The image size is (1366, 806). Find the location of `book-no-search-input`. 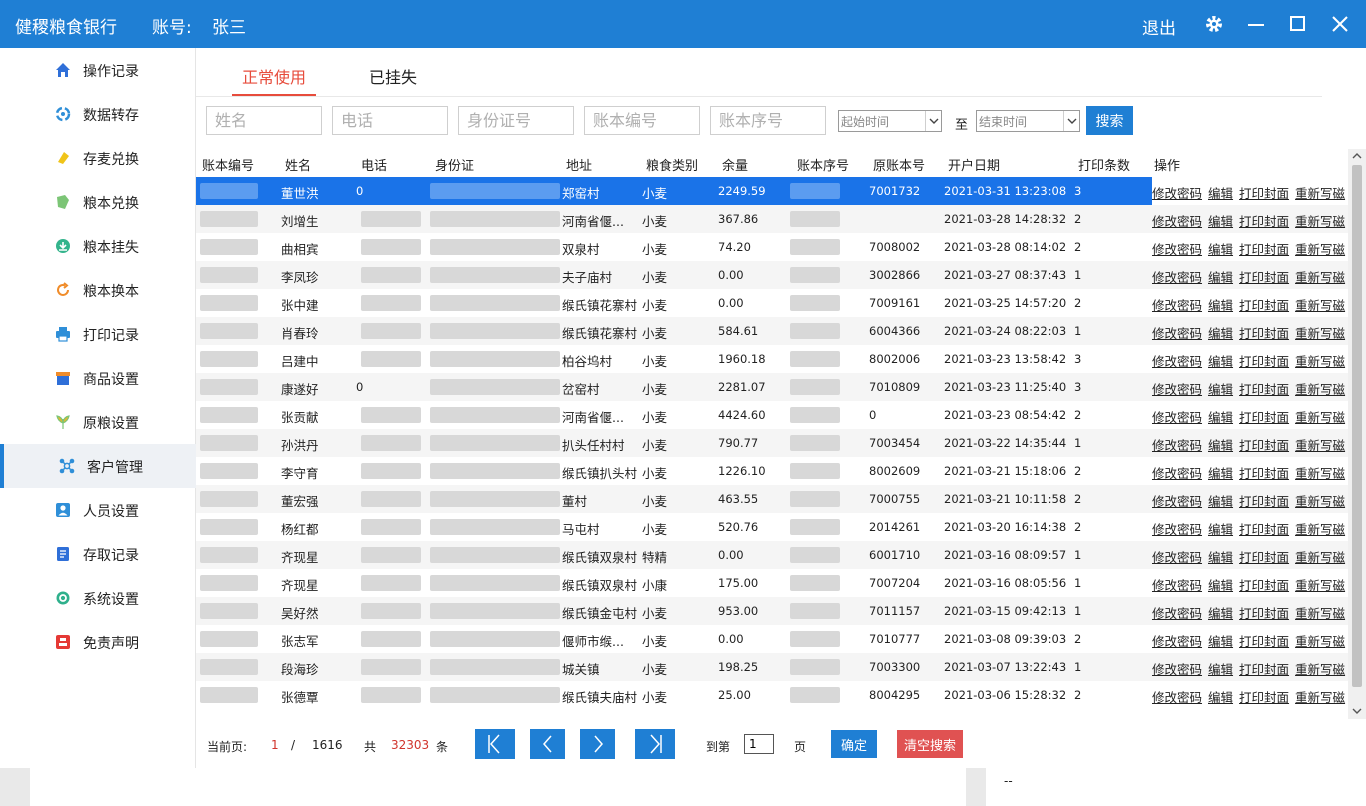

book-no-search-input is located at coordinates (642, 120).